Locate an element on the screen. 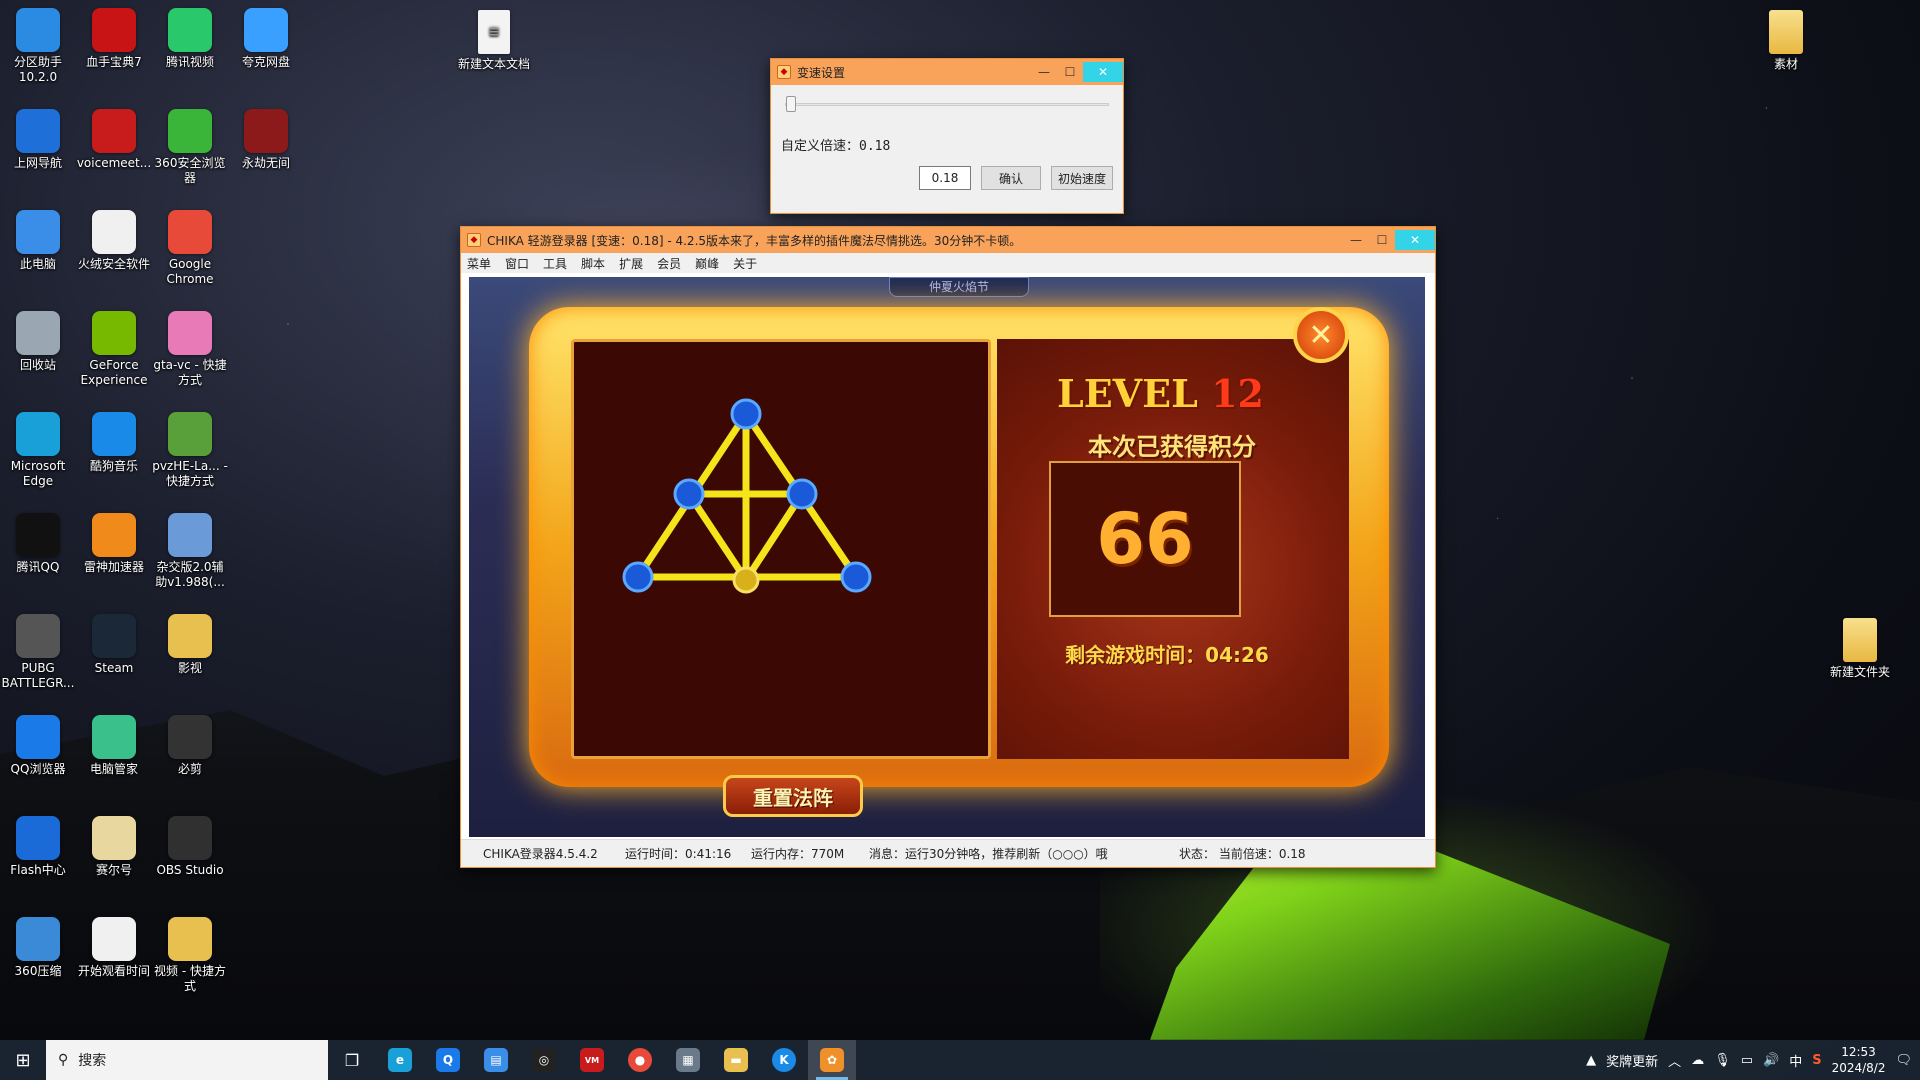  desktop-icon-new-text-doc: ≡ 新建文本文档 is located at coordinates (494, 41).